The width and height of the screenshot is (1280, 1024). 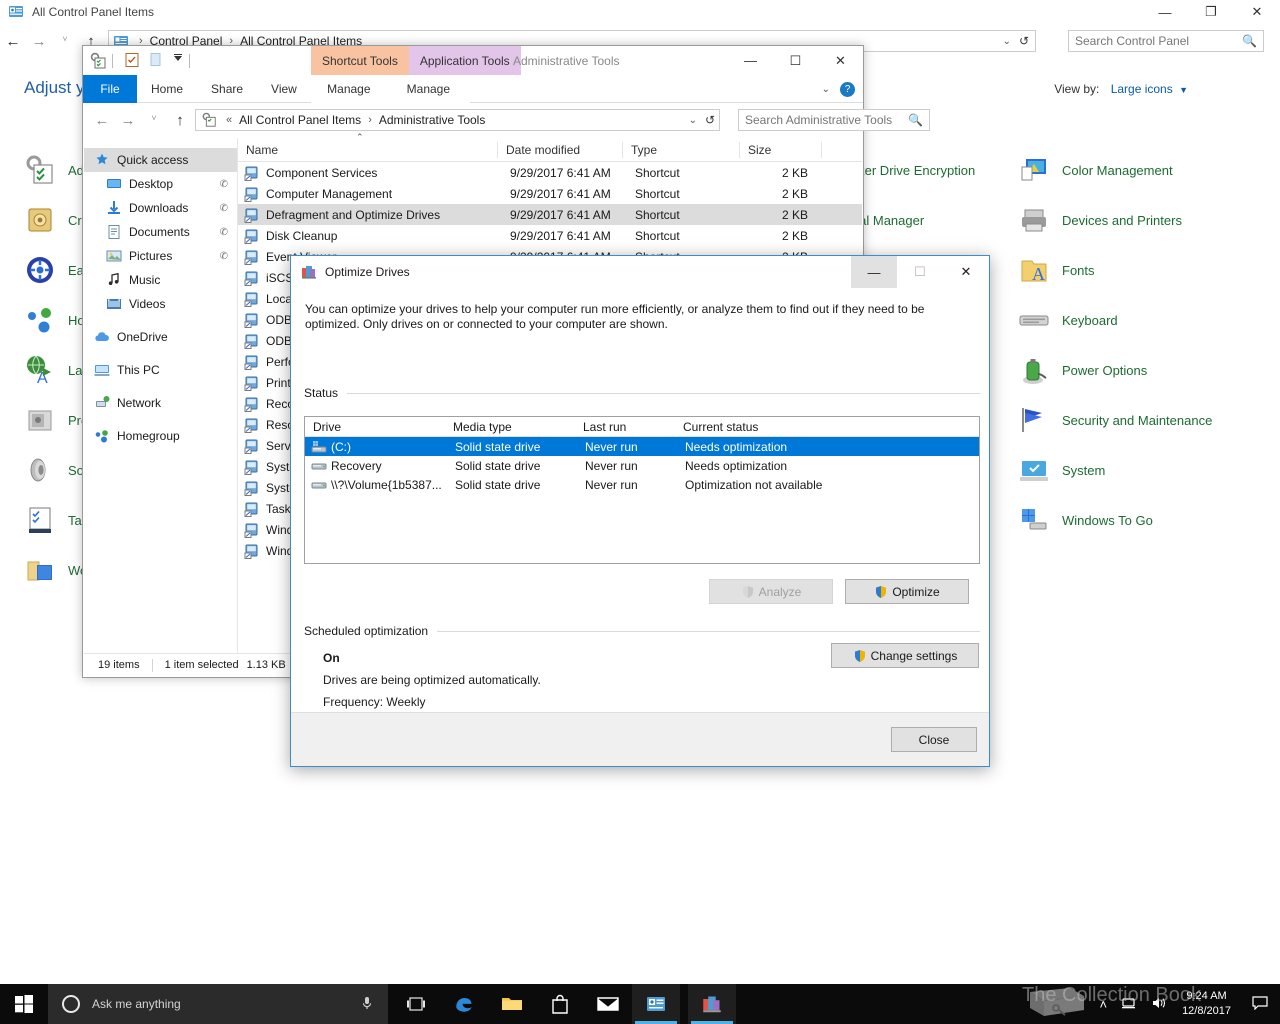 What do you see at coordinates (464, 1004) in the screenshot?
I see `edge-icon` at bounding box center [464, 1004].